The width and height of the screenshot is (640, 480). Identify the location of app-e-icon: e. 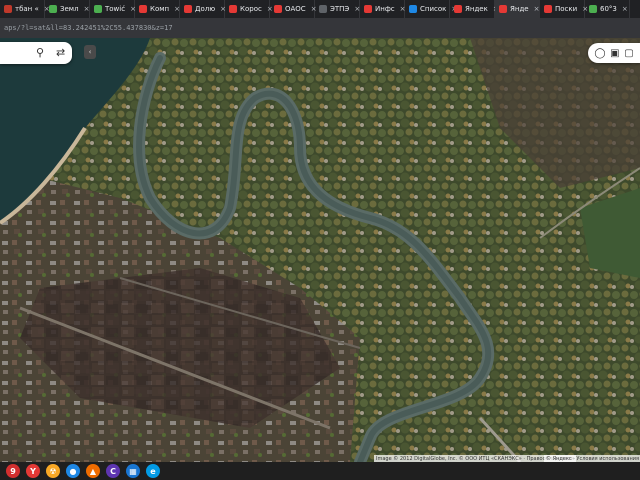
(153, 471).